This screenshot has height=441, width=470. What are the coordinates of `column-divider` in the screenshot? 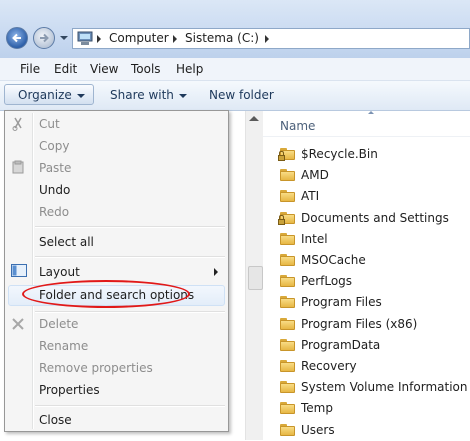 It's located at (366, 136).